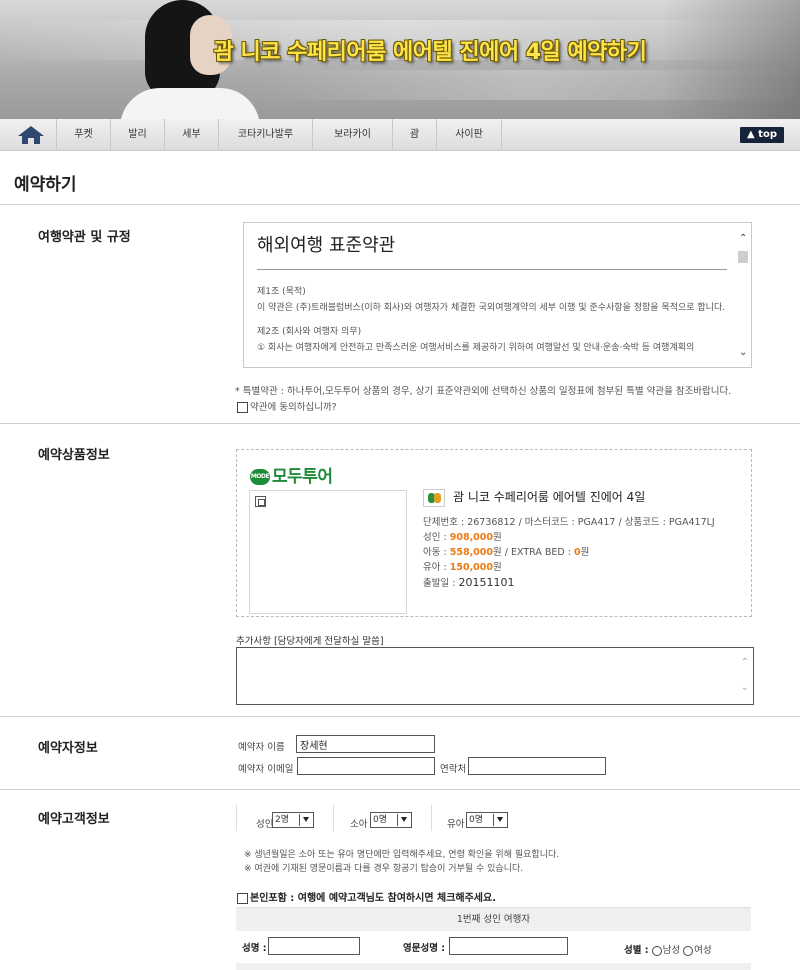  Describe the element at coordinates (537, 766) in the screenshot. I see `booker-phone-input` at that location.